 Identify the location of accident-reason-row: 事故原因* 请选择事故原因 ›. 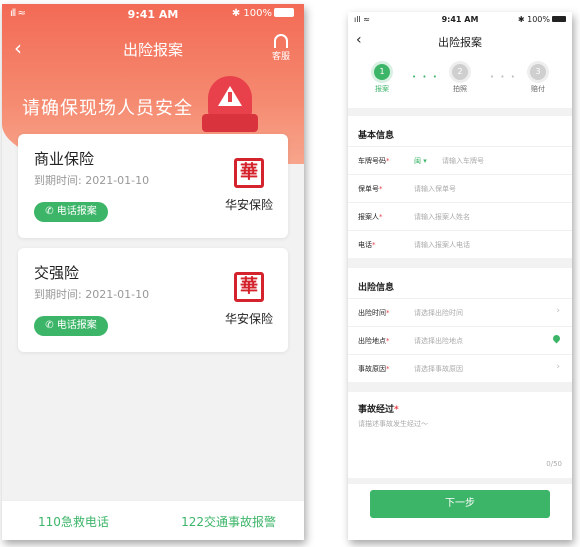
(460, 368).